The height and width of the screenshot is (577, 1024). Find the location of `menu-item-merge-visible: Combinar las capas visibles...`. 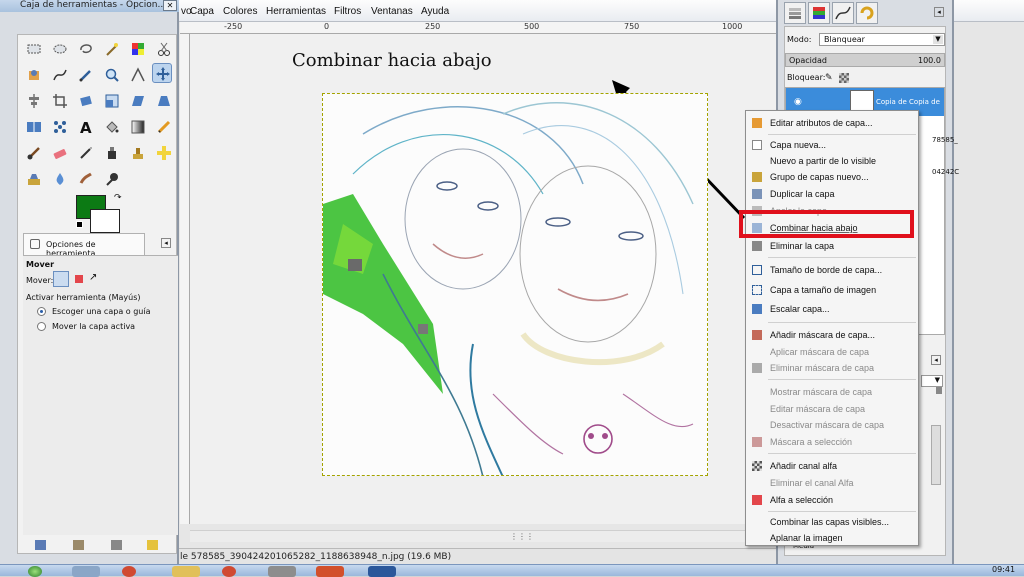

menu-item-merge-visible: Combinar las capas visibles... is located at coordinates (832, 522).